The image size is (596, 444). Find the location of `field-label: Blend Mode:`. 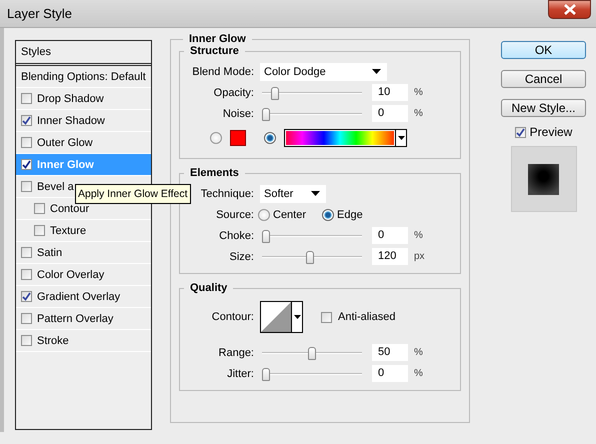

field-label: Blend Mode: is located at coordinates (223, 72).